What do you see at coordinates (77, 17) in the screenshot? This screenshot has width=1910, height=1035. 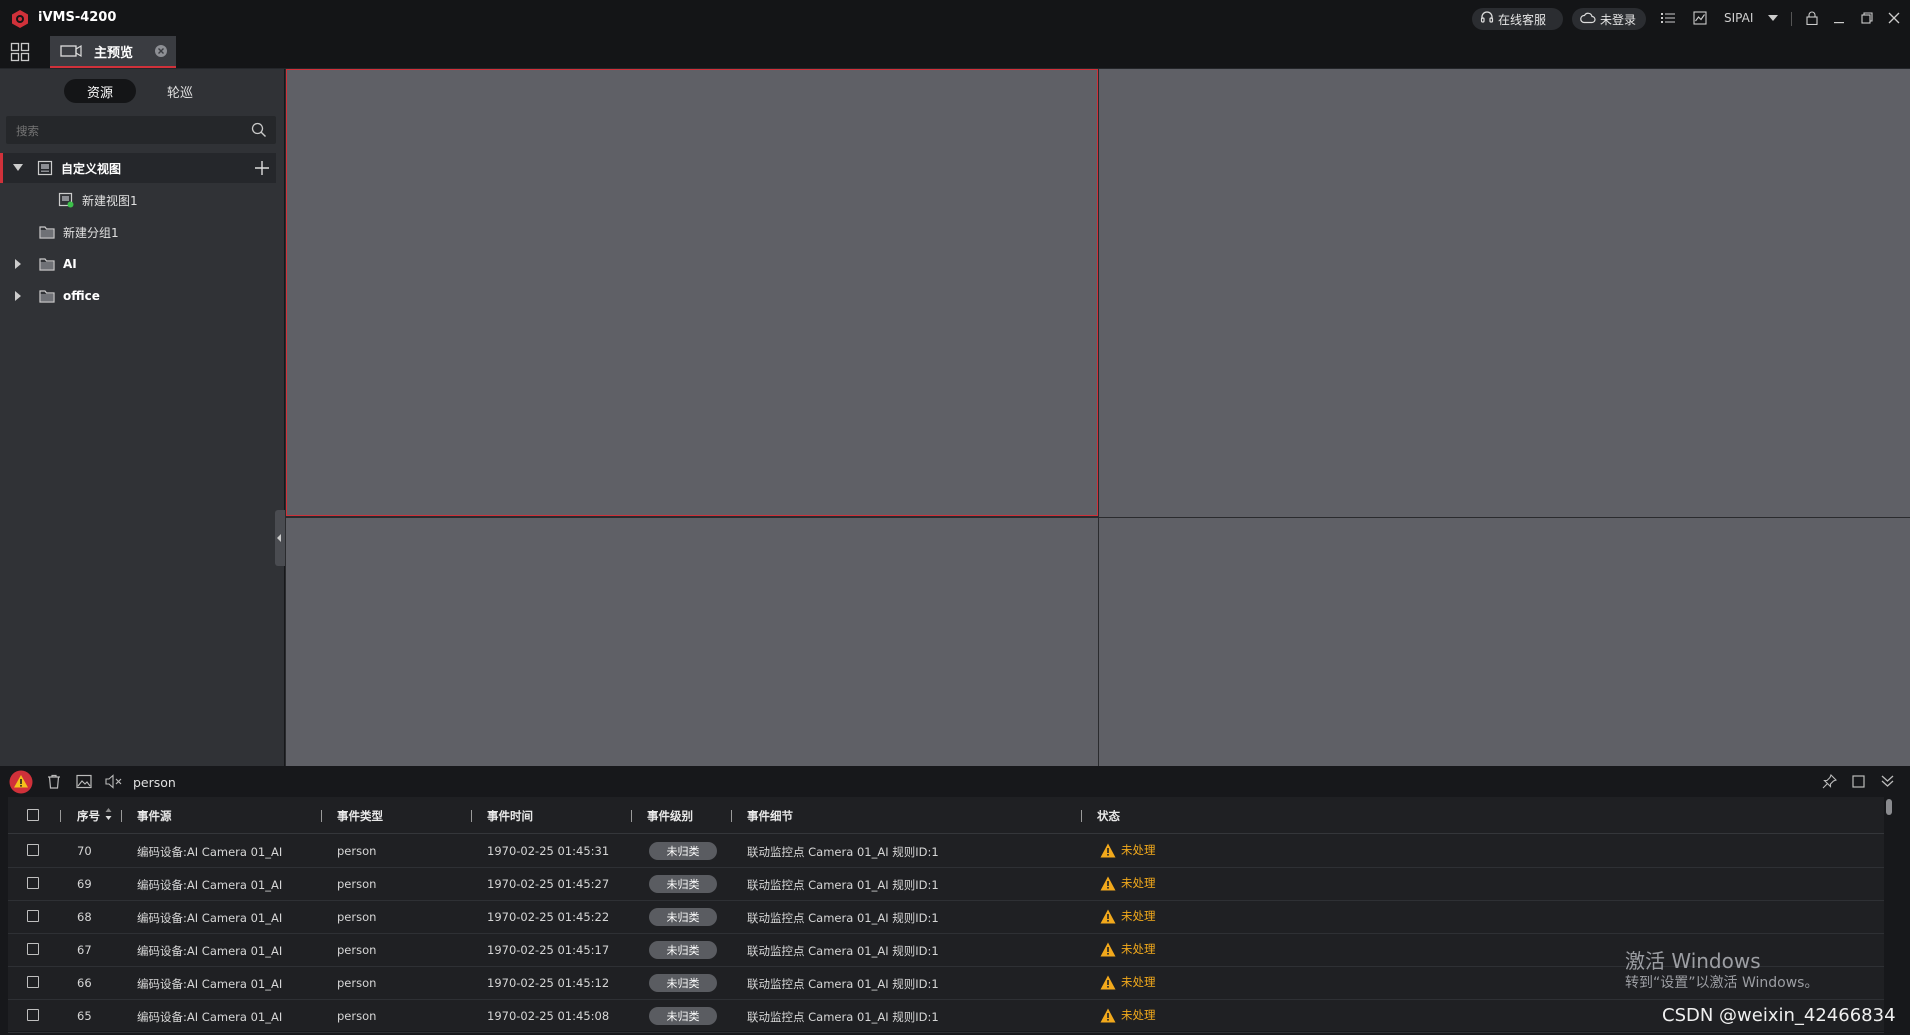 I see `app-title: iVMS-4200` at bounding box center [77, 17].